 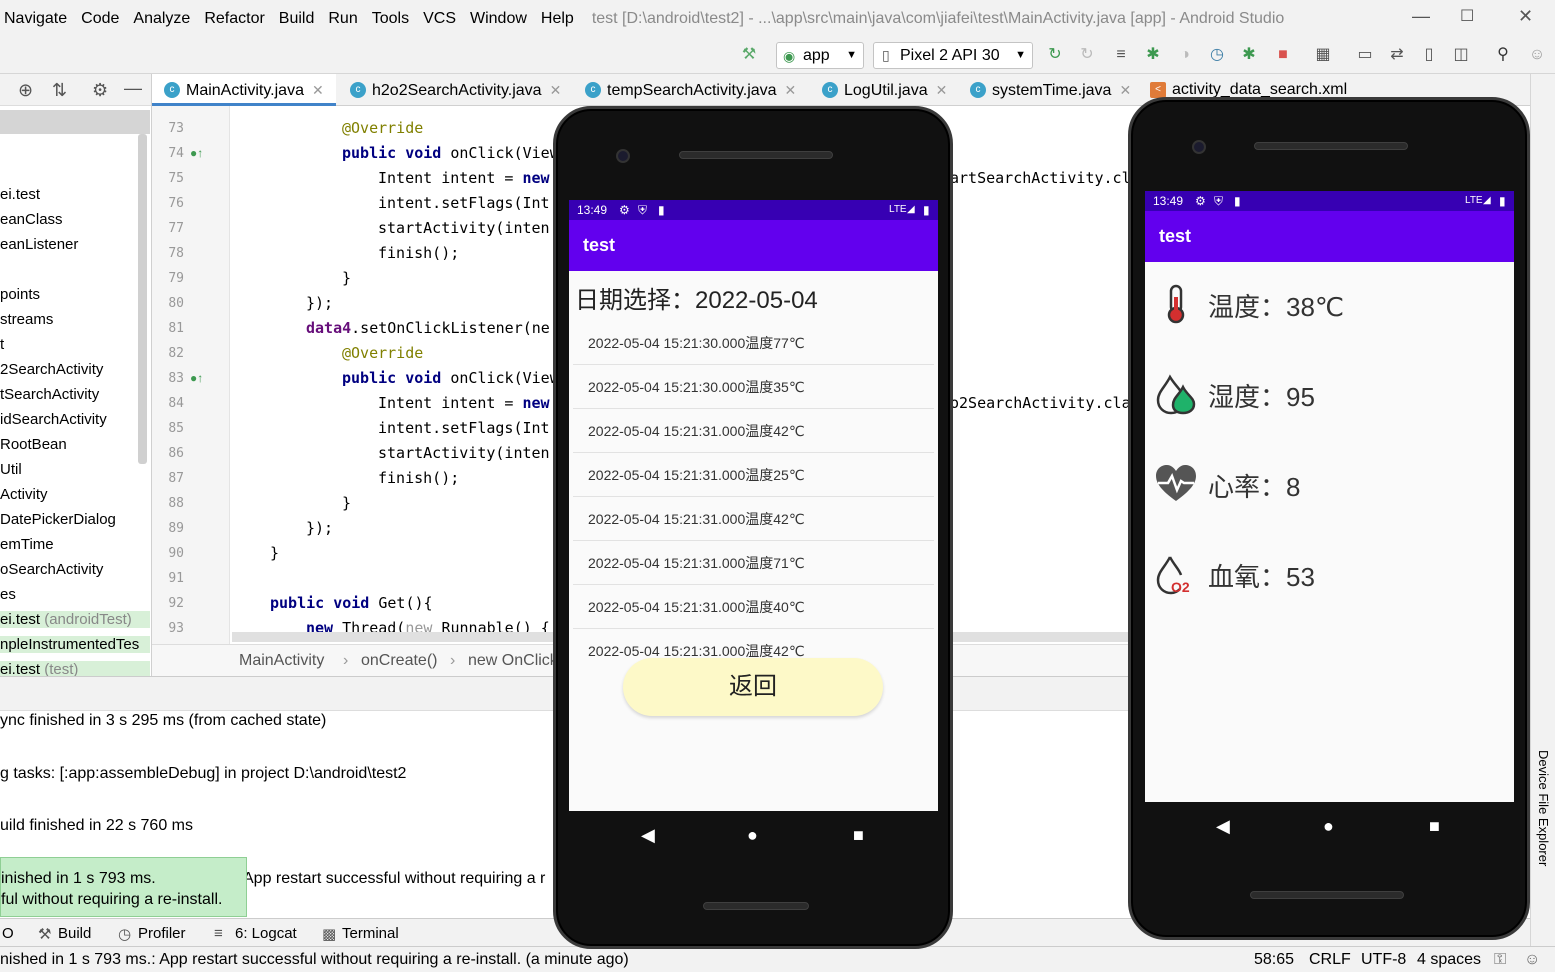 What do you see at coordinates (399, 661) in the screenshot?
I see `breadcrumb-item: onCreate()` at bounding box center [399, 661].